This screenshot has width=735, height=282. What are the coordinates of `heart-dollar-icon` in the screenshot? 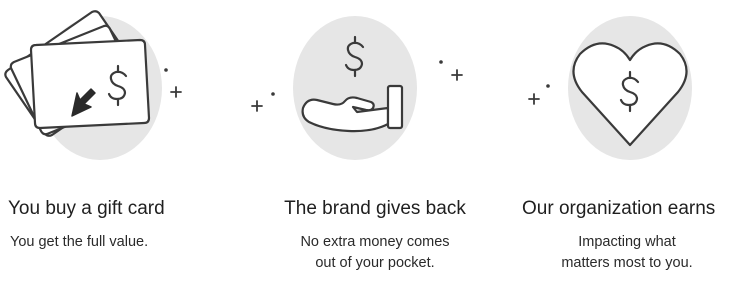 It's located at (610, 88).